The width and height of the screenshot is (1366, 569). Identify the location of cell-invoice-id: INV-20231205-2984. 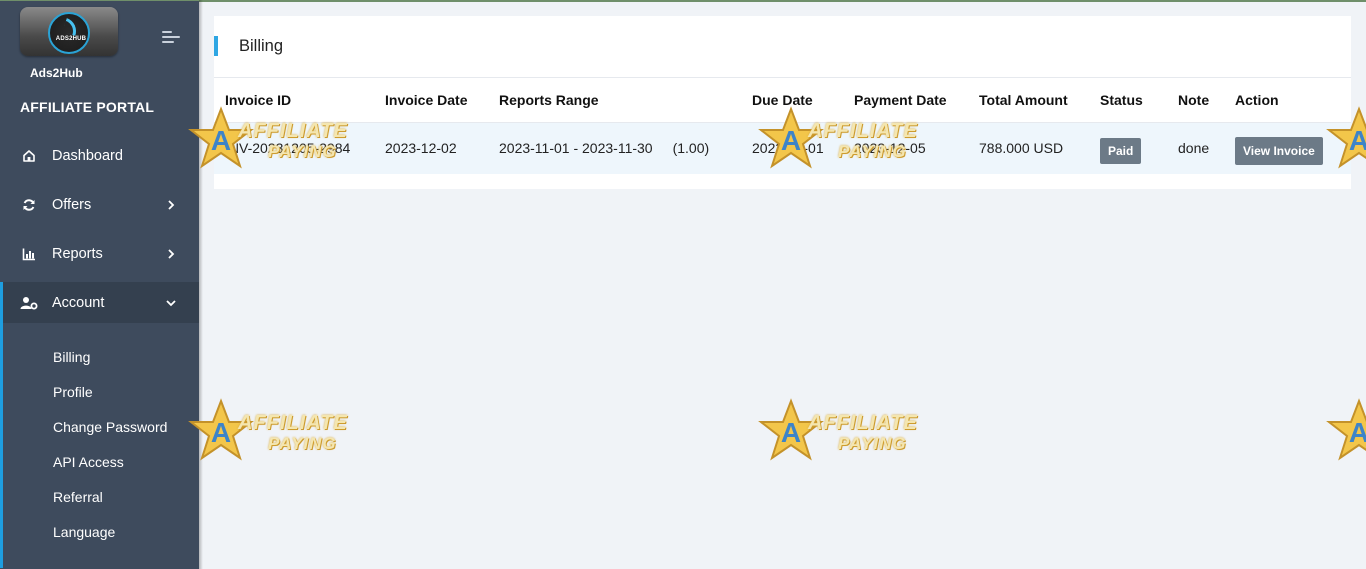
(299, 148).